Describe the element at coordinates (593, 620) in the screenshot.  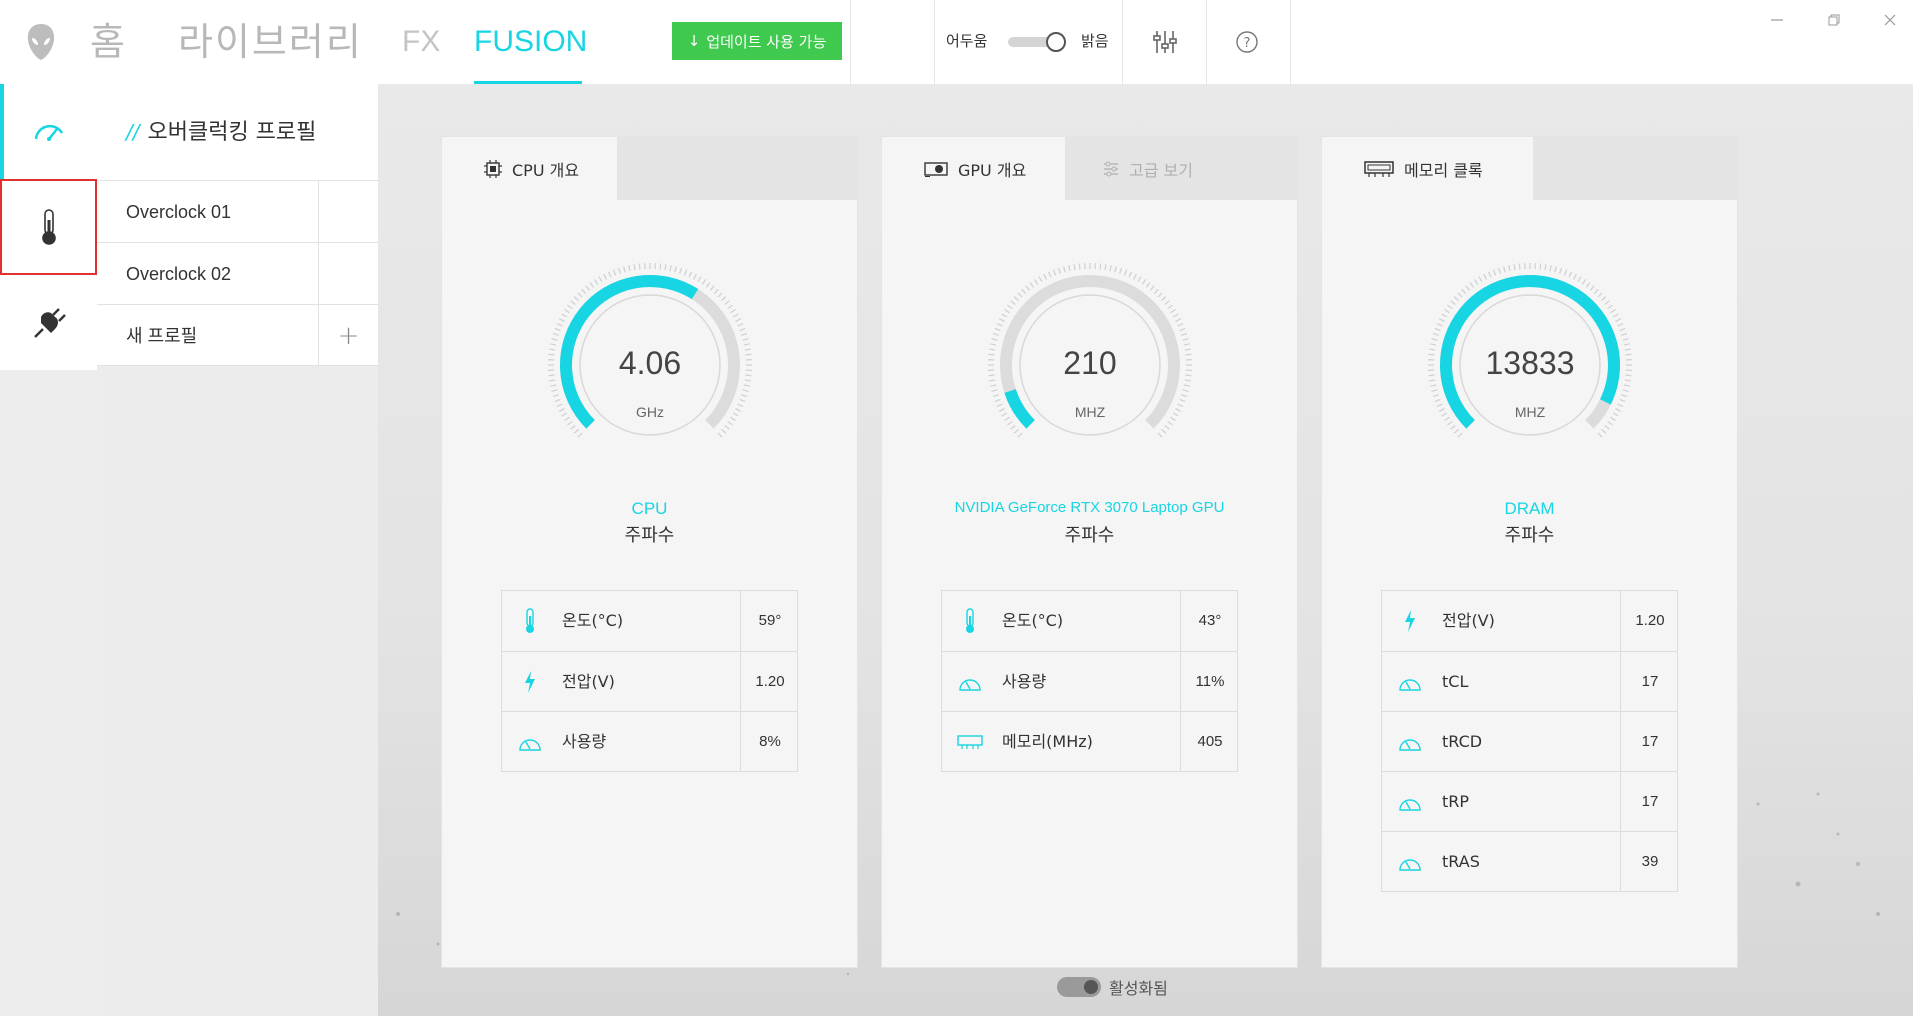
I see `stat-label: 온도(°C)` at that location.